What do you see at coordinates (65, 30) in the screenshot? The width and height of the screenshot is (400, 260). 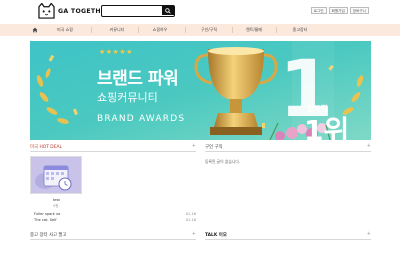 I see `nav-item-us-shopping: 미국 쇼핑` at bounding box center [65, 30].